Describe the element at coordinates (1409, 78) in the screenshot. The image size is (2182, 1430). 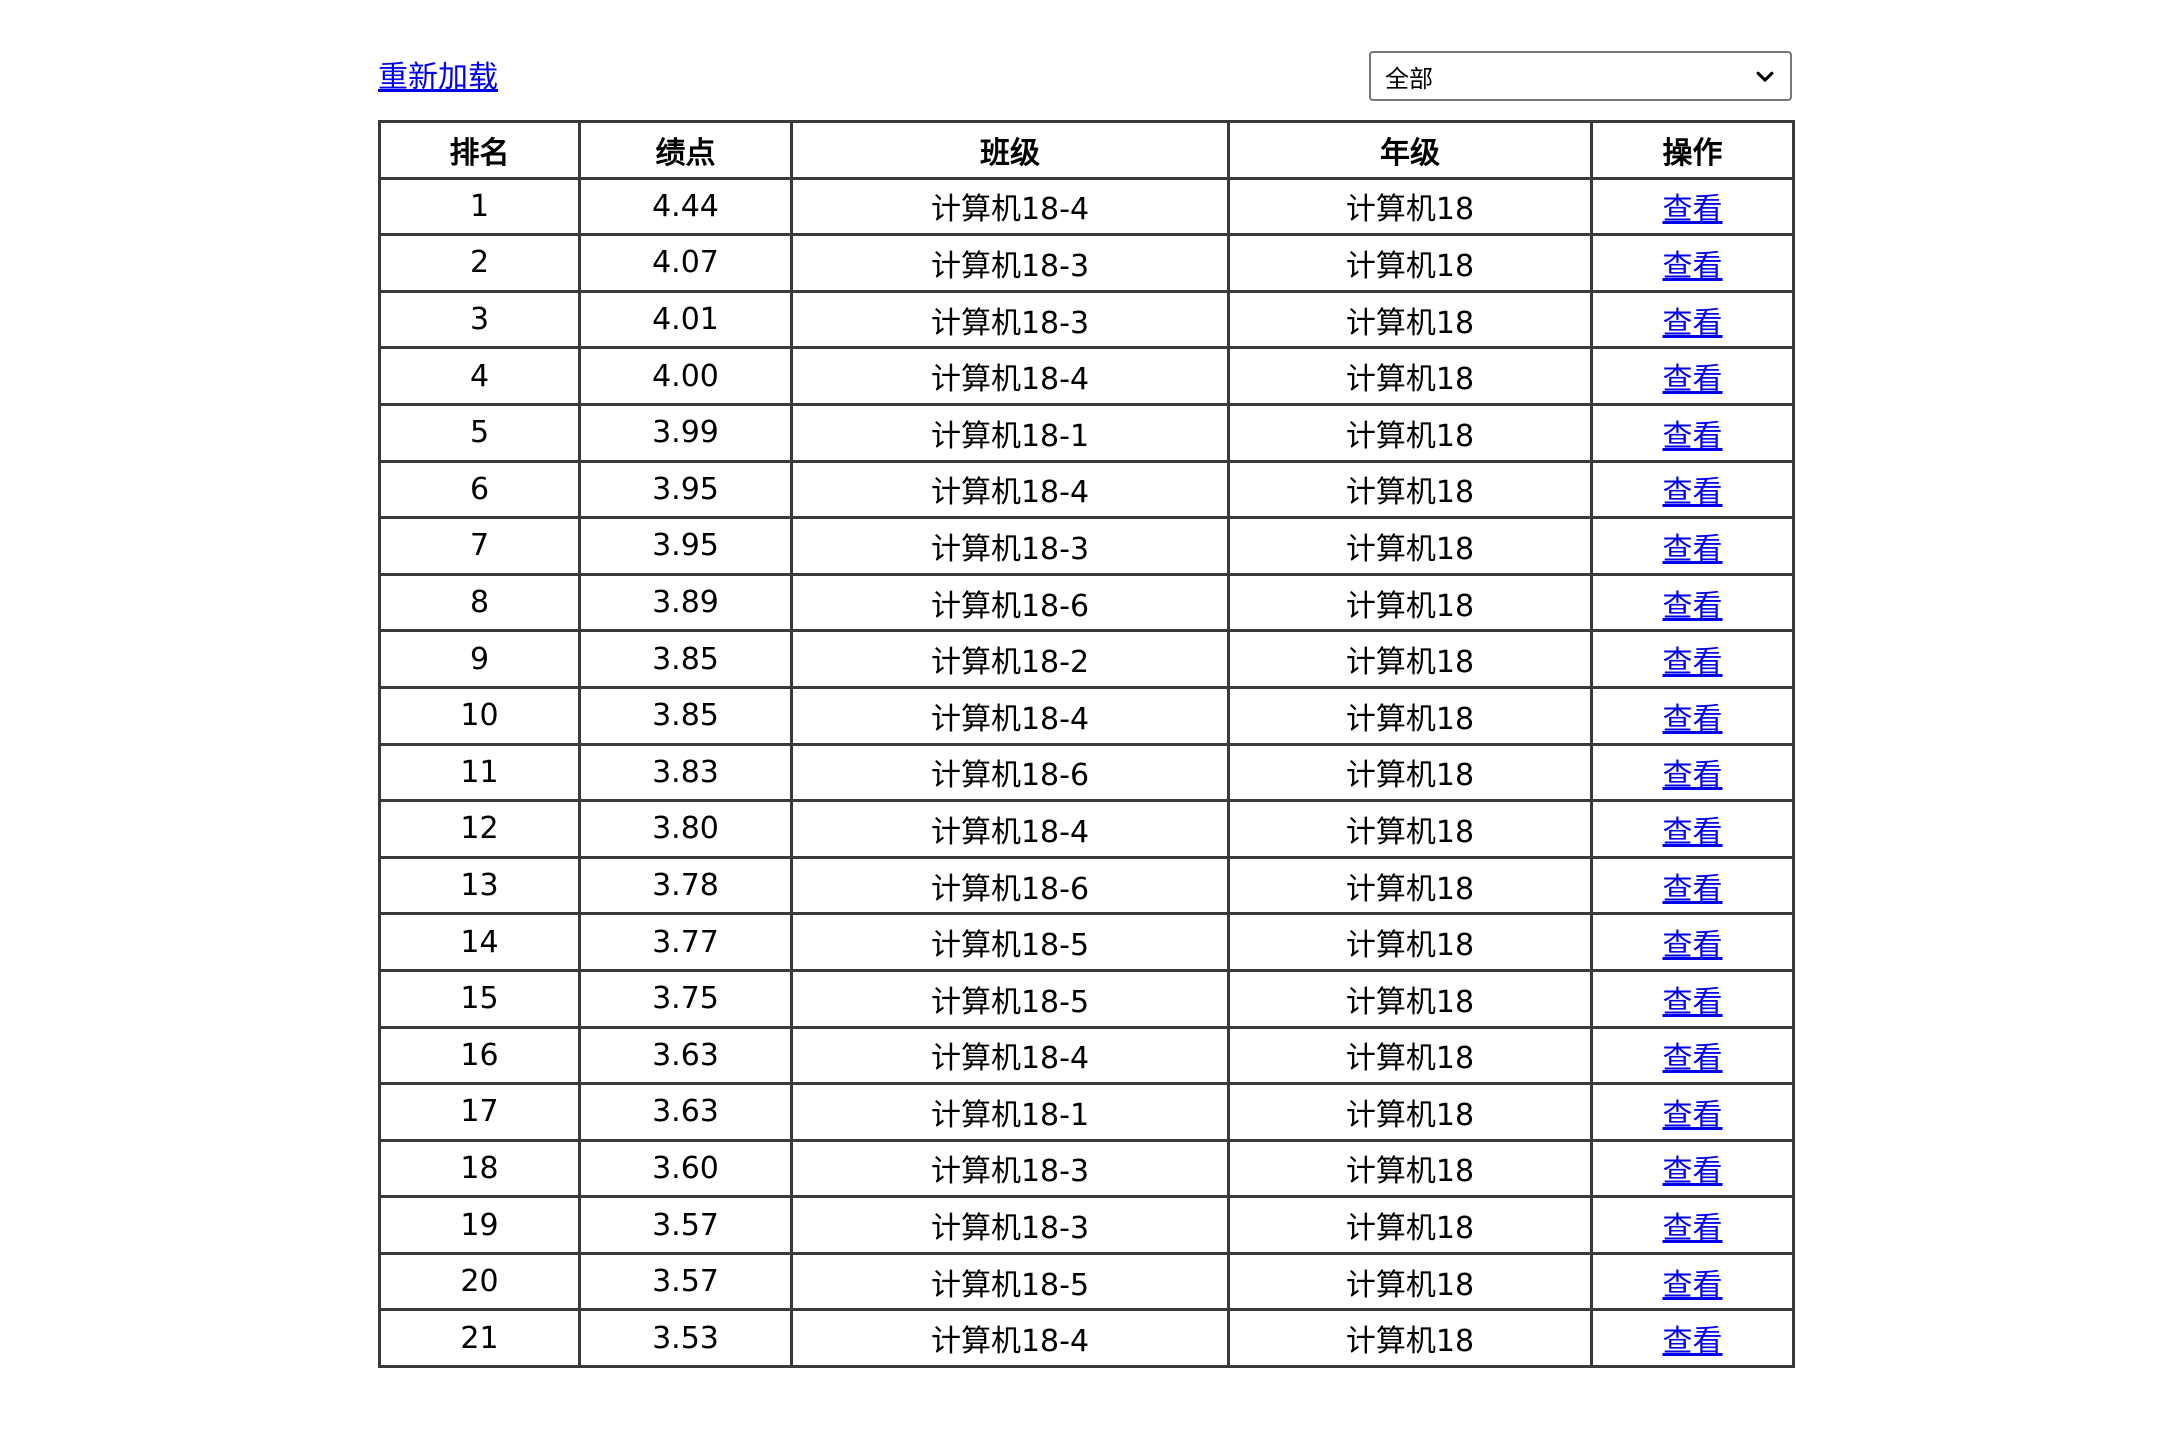
I see `filter-selected-value: 全部` at that location.